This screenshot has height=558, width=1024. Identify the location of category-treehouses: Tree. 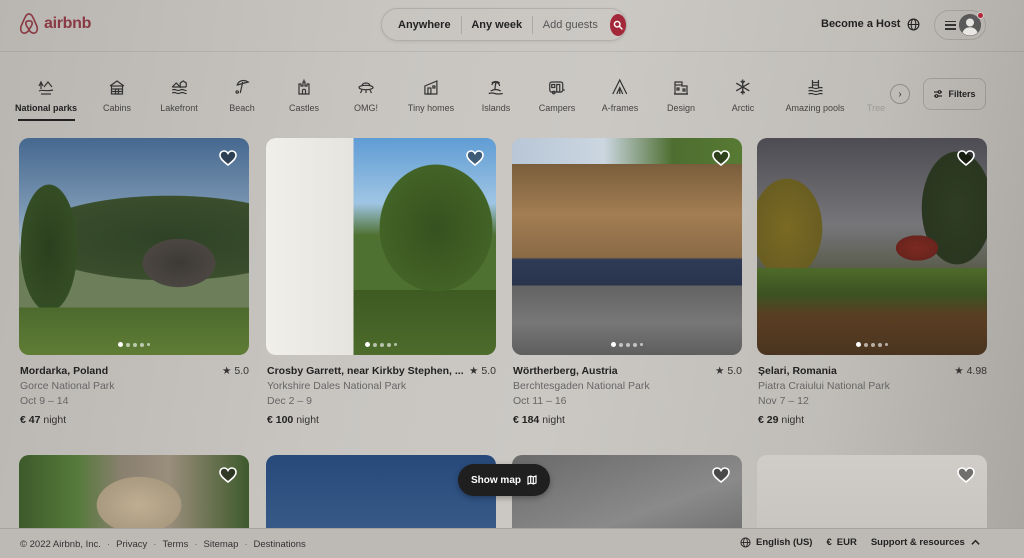
(876, 95).